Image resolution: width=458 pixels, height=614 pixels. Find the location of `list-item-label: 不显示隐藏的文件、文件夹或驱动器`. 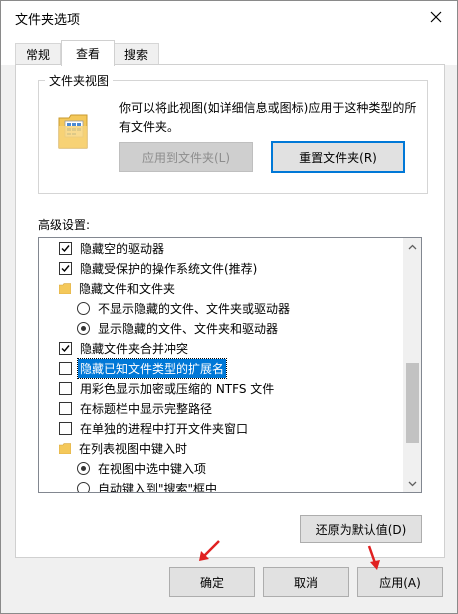

list-item-label: 不显示隐藏的文件、文件夹或驱动器 is located at coordinates (194, 308).